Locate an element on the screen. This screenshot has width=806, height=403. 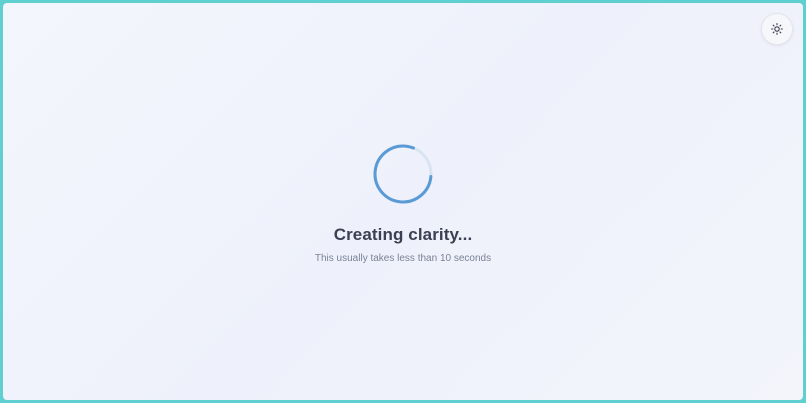
sun-icon is located at coordinates (777, 29).